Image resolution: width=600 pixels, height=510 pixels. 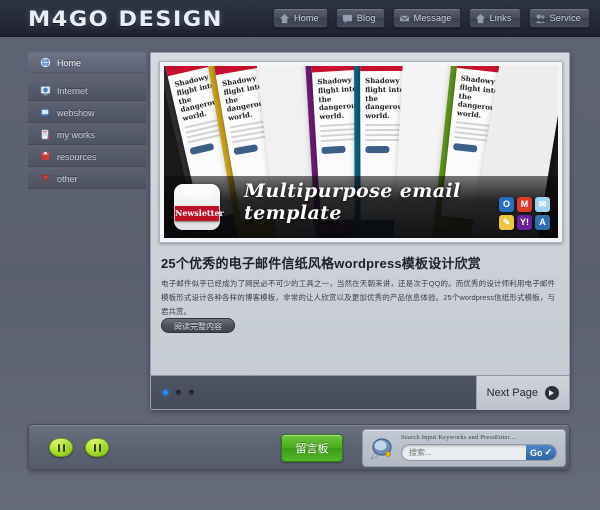 I want to click on internet-icon, so click(x=45, y=91).